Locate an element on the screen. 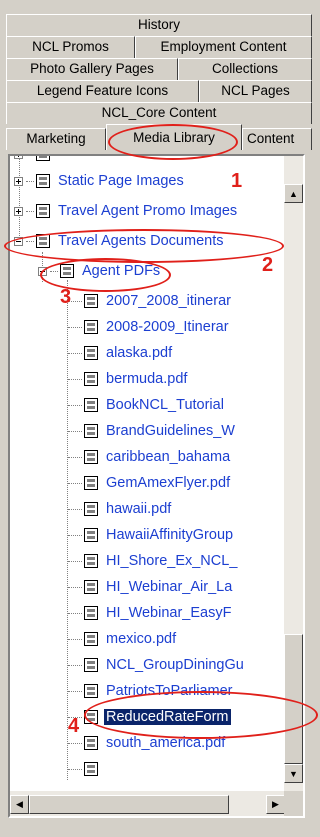  tree-item-file: caribbean_bahama is located at coordinates (150, 457).